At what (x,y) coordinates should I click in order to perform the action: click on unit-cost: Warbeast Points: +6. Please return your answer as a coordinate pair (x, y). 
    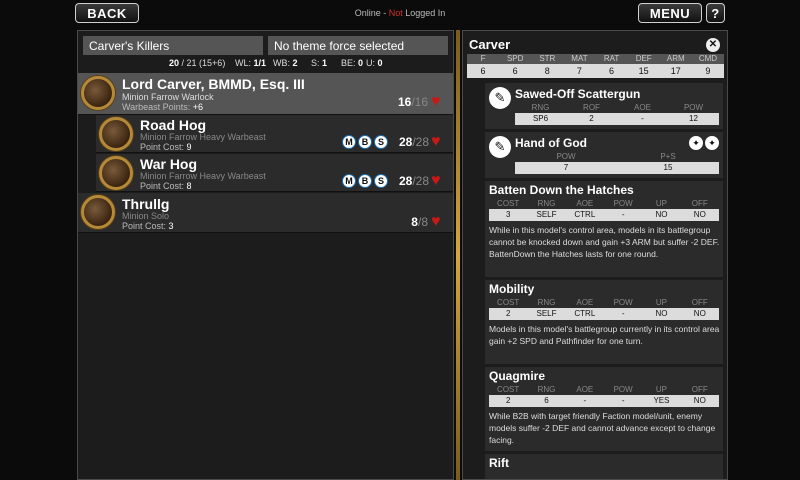
    Looking at the image, I should click on (162, 107).